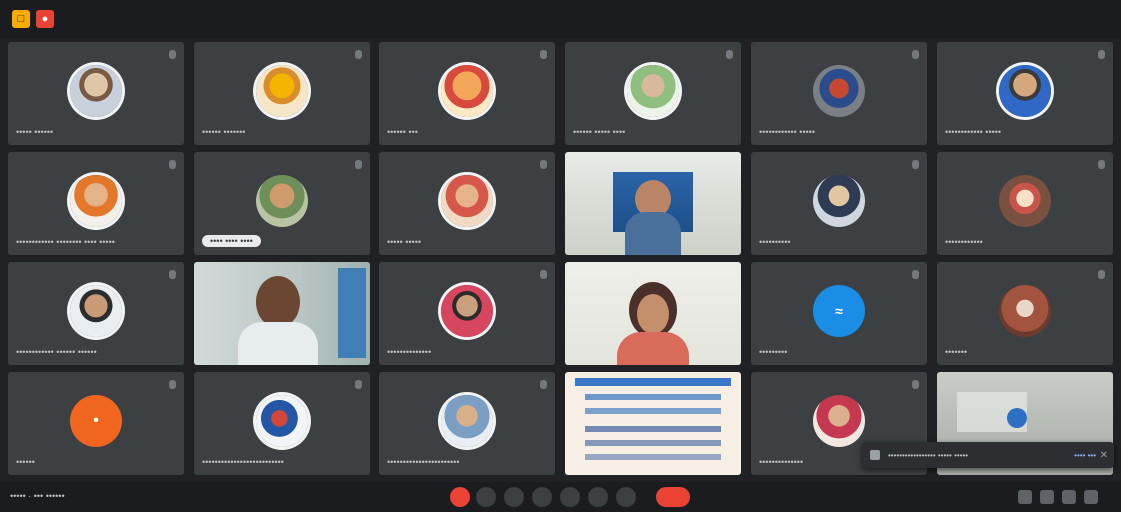 The height and width of the screenshot is (512, 1121). I want to click on participant-tile: •••••• •••, so click(467, 93).